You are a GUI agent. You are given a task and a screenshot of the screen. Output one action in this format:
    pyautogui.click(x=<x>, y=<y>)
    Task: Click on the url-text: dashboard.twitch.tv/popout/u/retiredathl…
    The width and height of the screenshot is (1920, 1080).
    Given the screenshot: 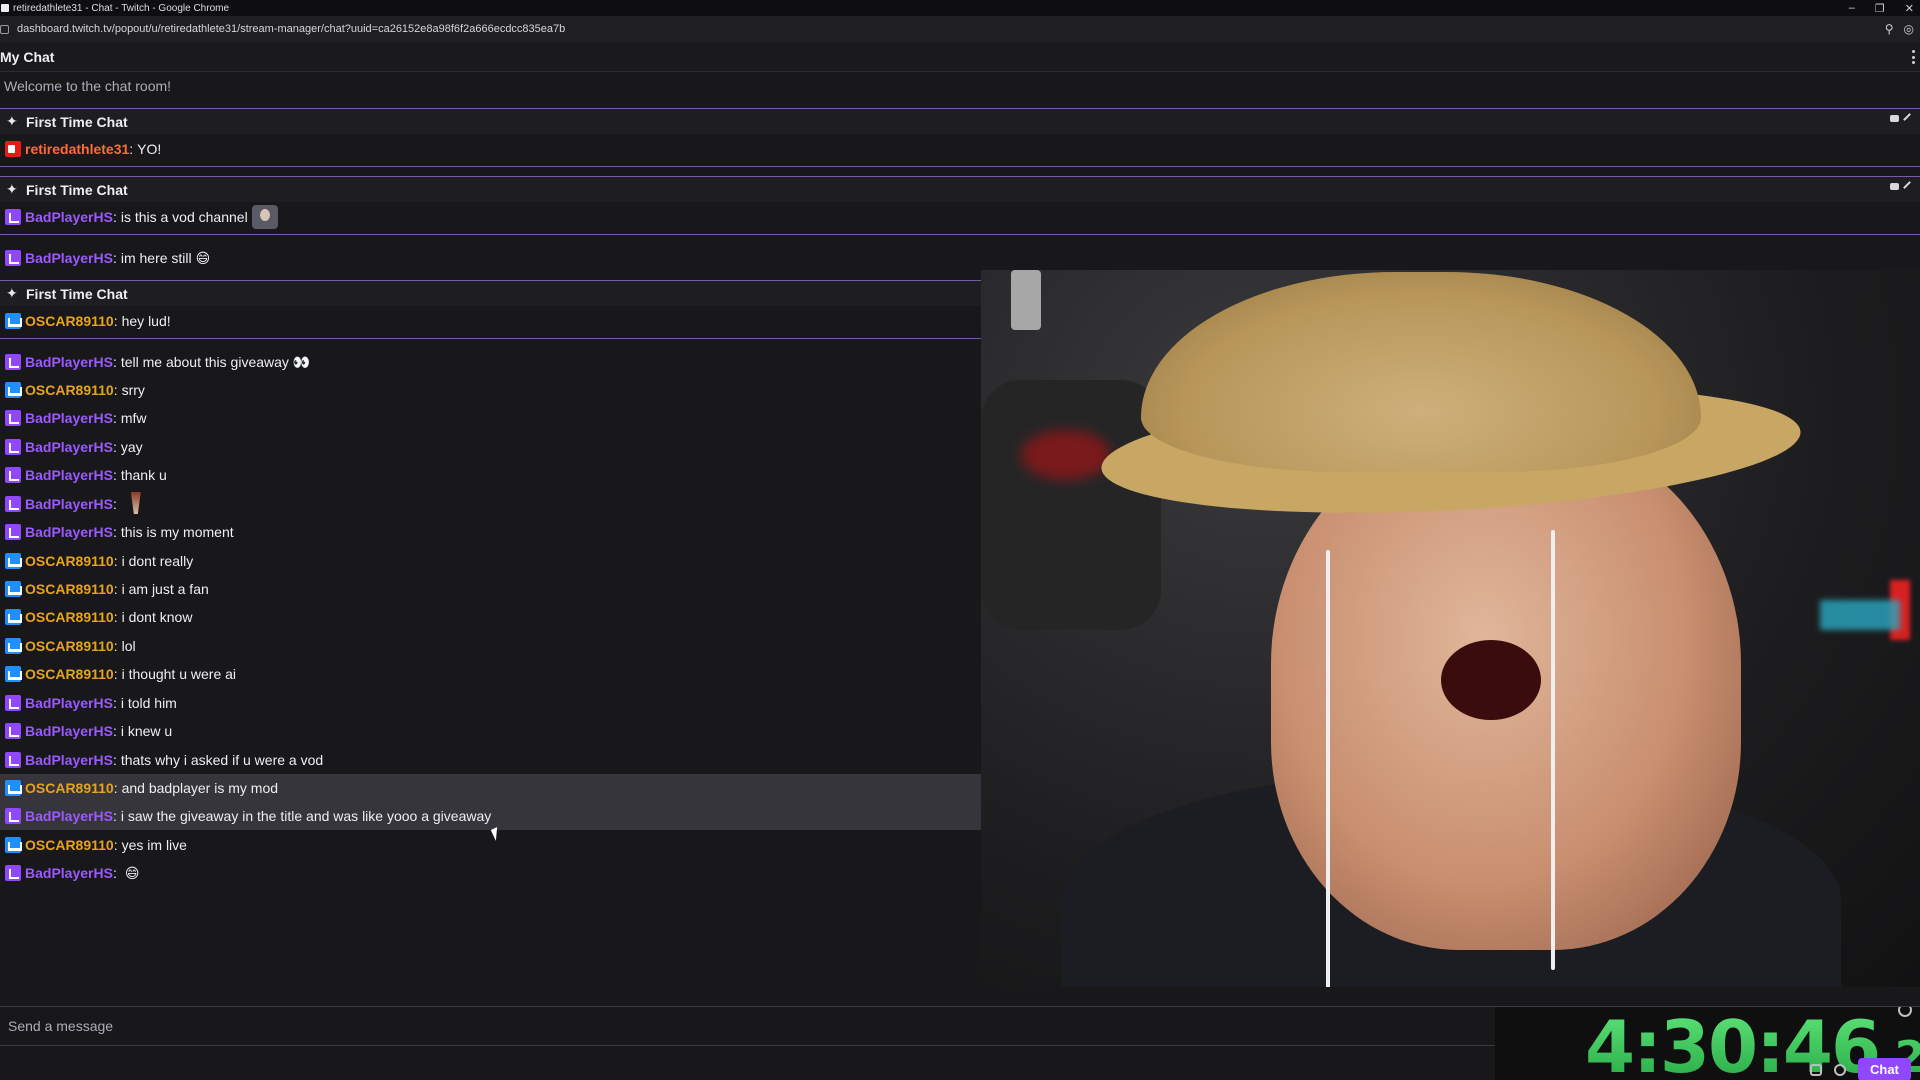 What is the action you would take?
    pyautogui.click(x=291, y=29)
    